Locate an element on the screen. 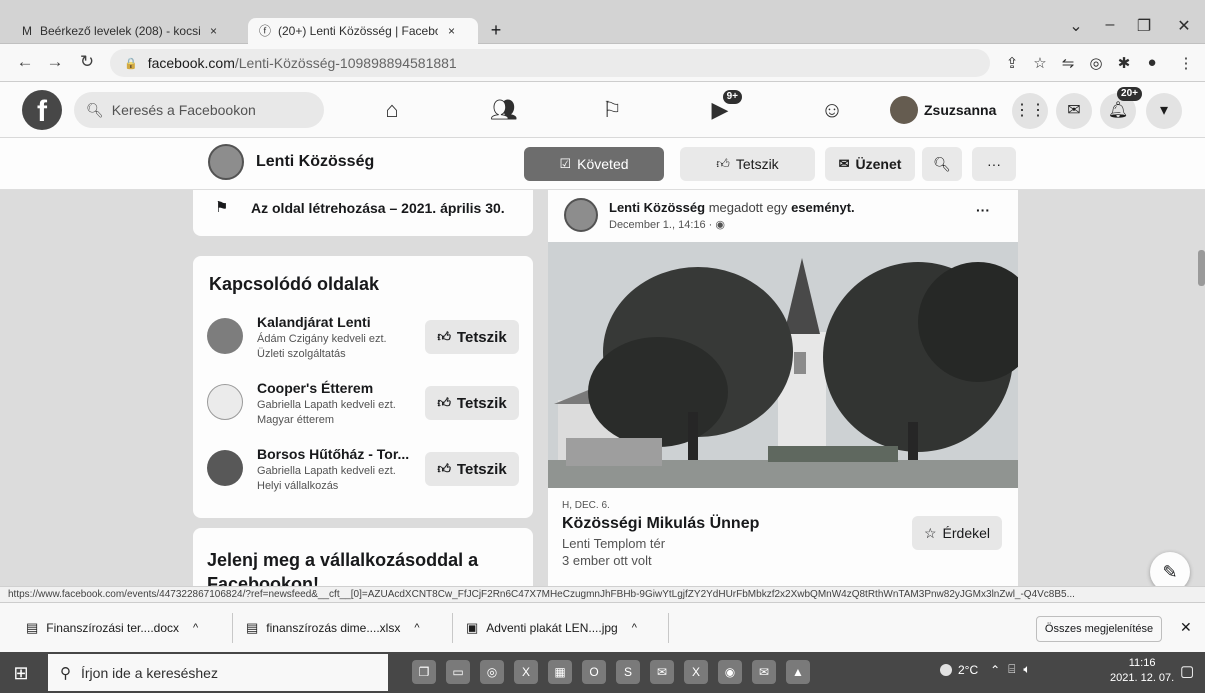 This screenshot has height=693, width=1205. close-window-button: ✕ is located at coordinates (1184, 26).